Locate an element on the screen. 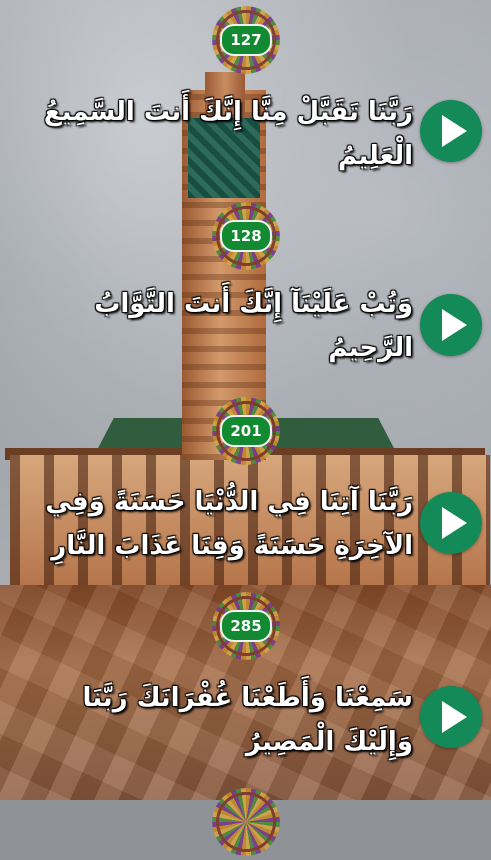  verse-number-badge: 128 is located at coordinates (246, 236).